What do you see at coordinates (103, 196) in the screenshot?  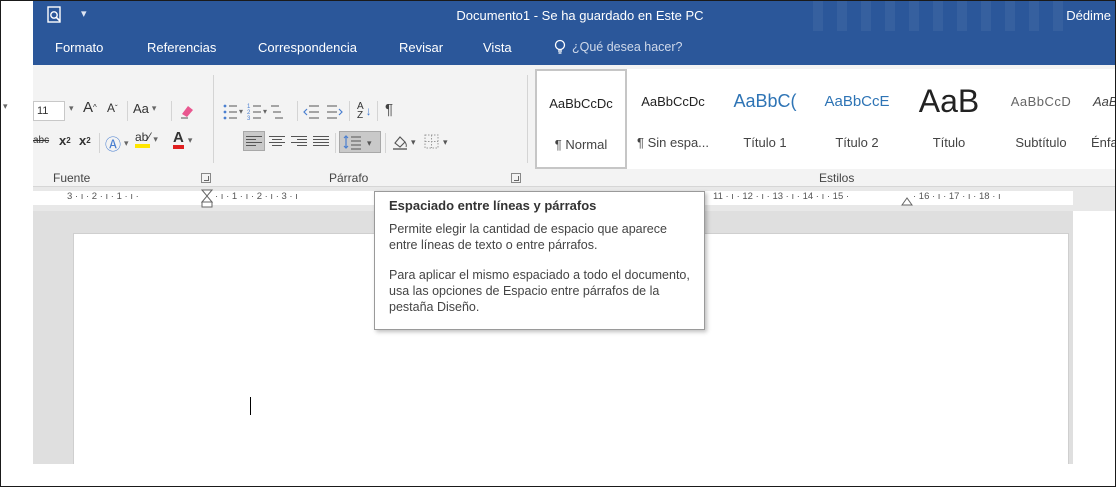 I see `ruler-left-ticks: 3 · ı · 2 · ı · 1 · ı ·` at bounding box center [103, 196].